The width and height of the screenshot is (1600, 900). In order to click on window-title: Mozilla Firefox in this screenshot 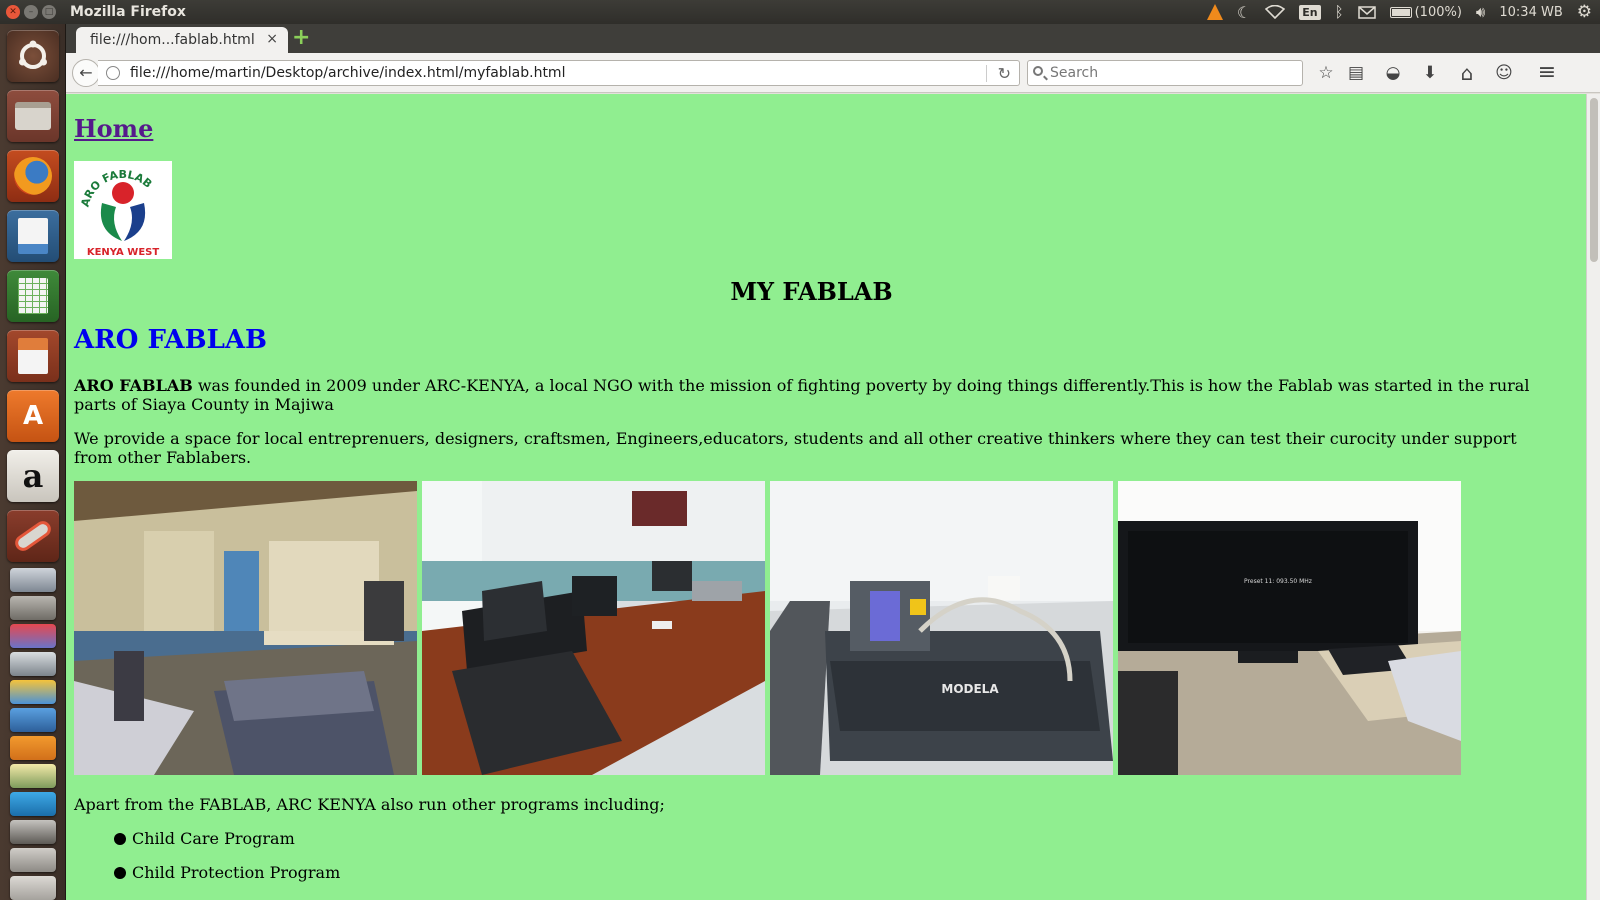, I will do `click(128, 12)`.